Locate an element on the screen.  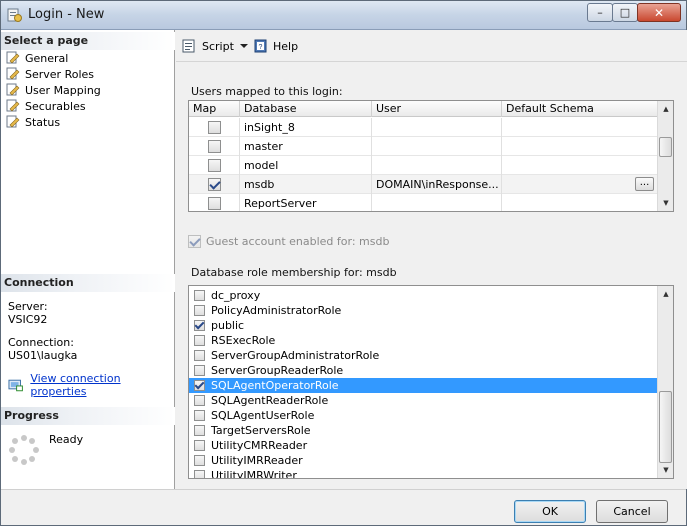
title-bar: Login - New – □ ✕ is located at coordinates (343, 15).